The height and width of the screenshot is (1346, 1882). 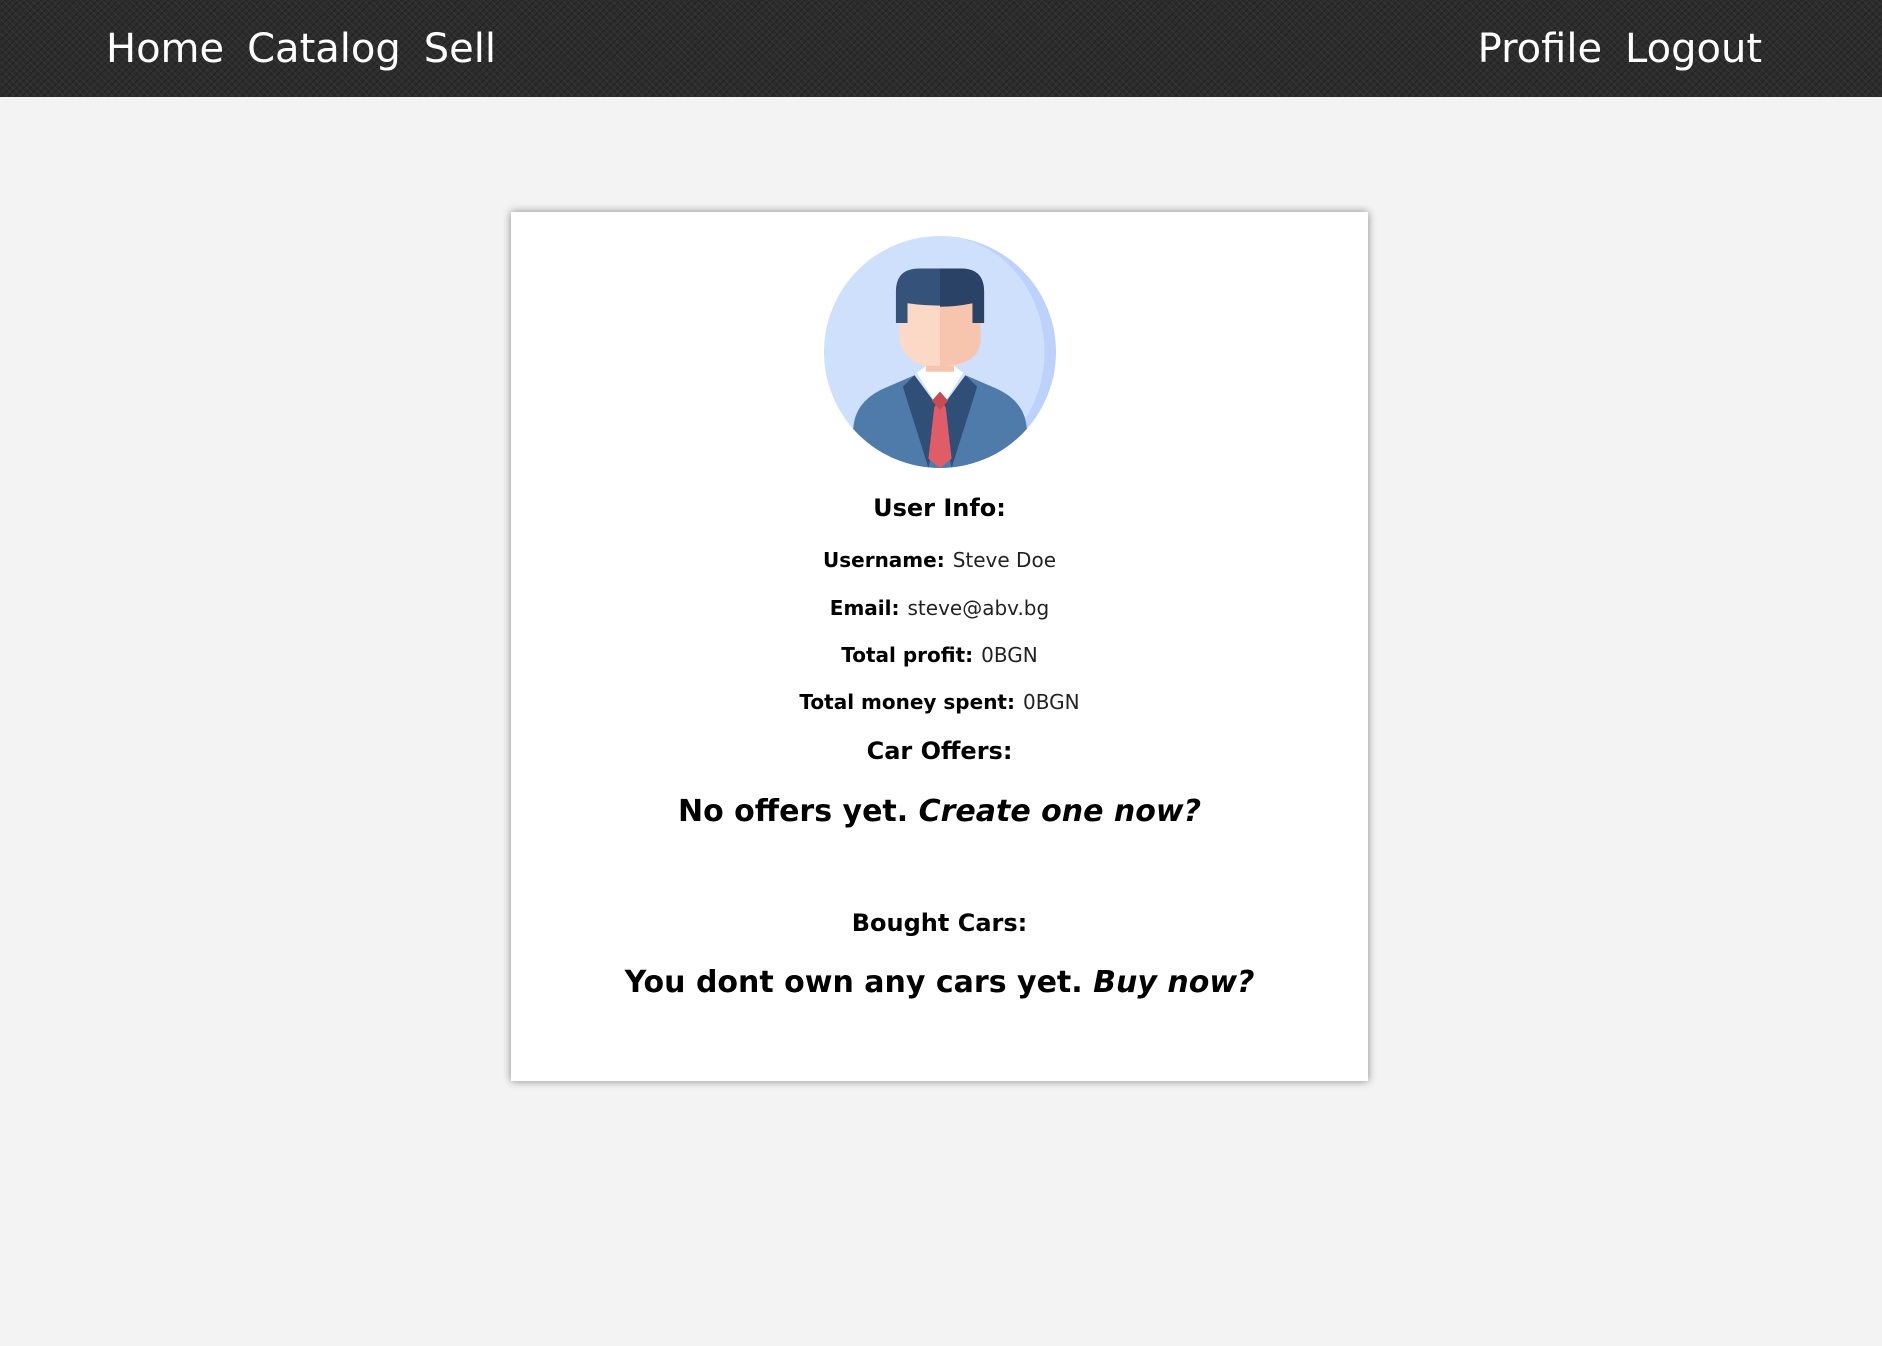 What do you see at coordinates (907, 655) in the screenshot?
I see `total-profit-label: Total profit:` at bounding box center [907, 655].